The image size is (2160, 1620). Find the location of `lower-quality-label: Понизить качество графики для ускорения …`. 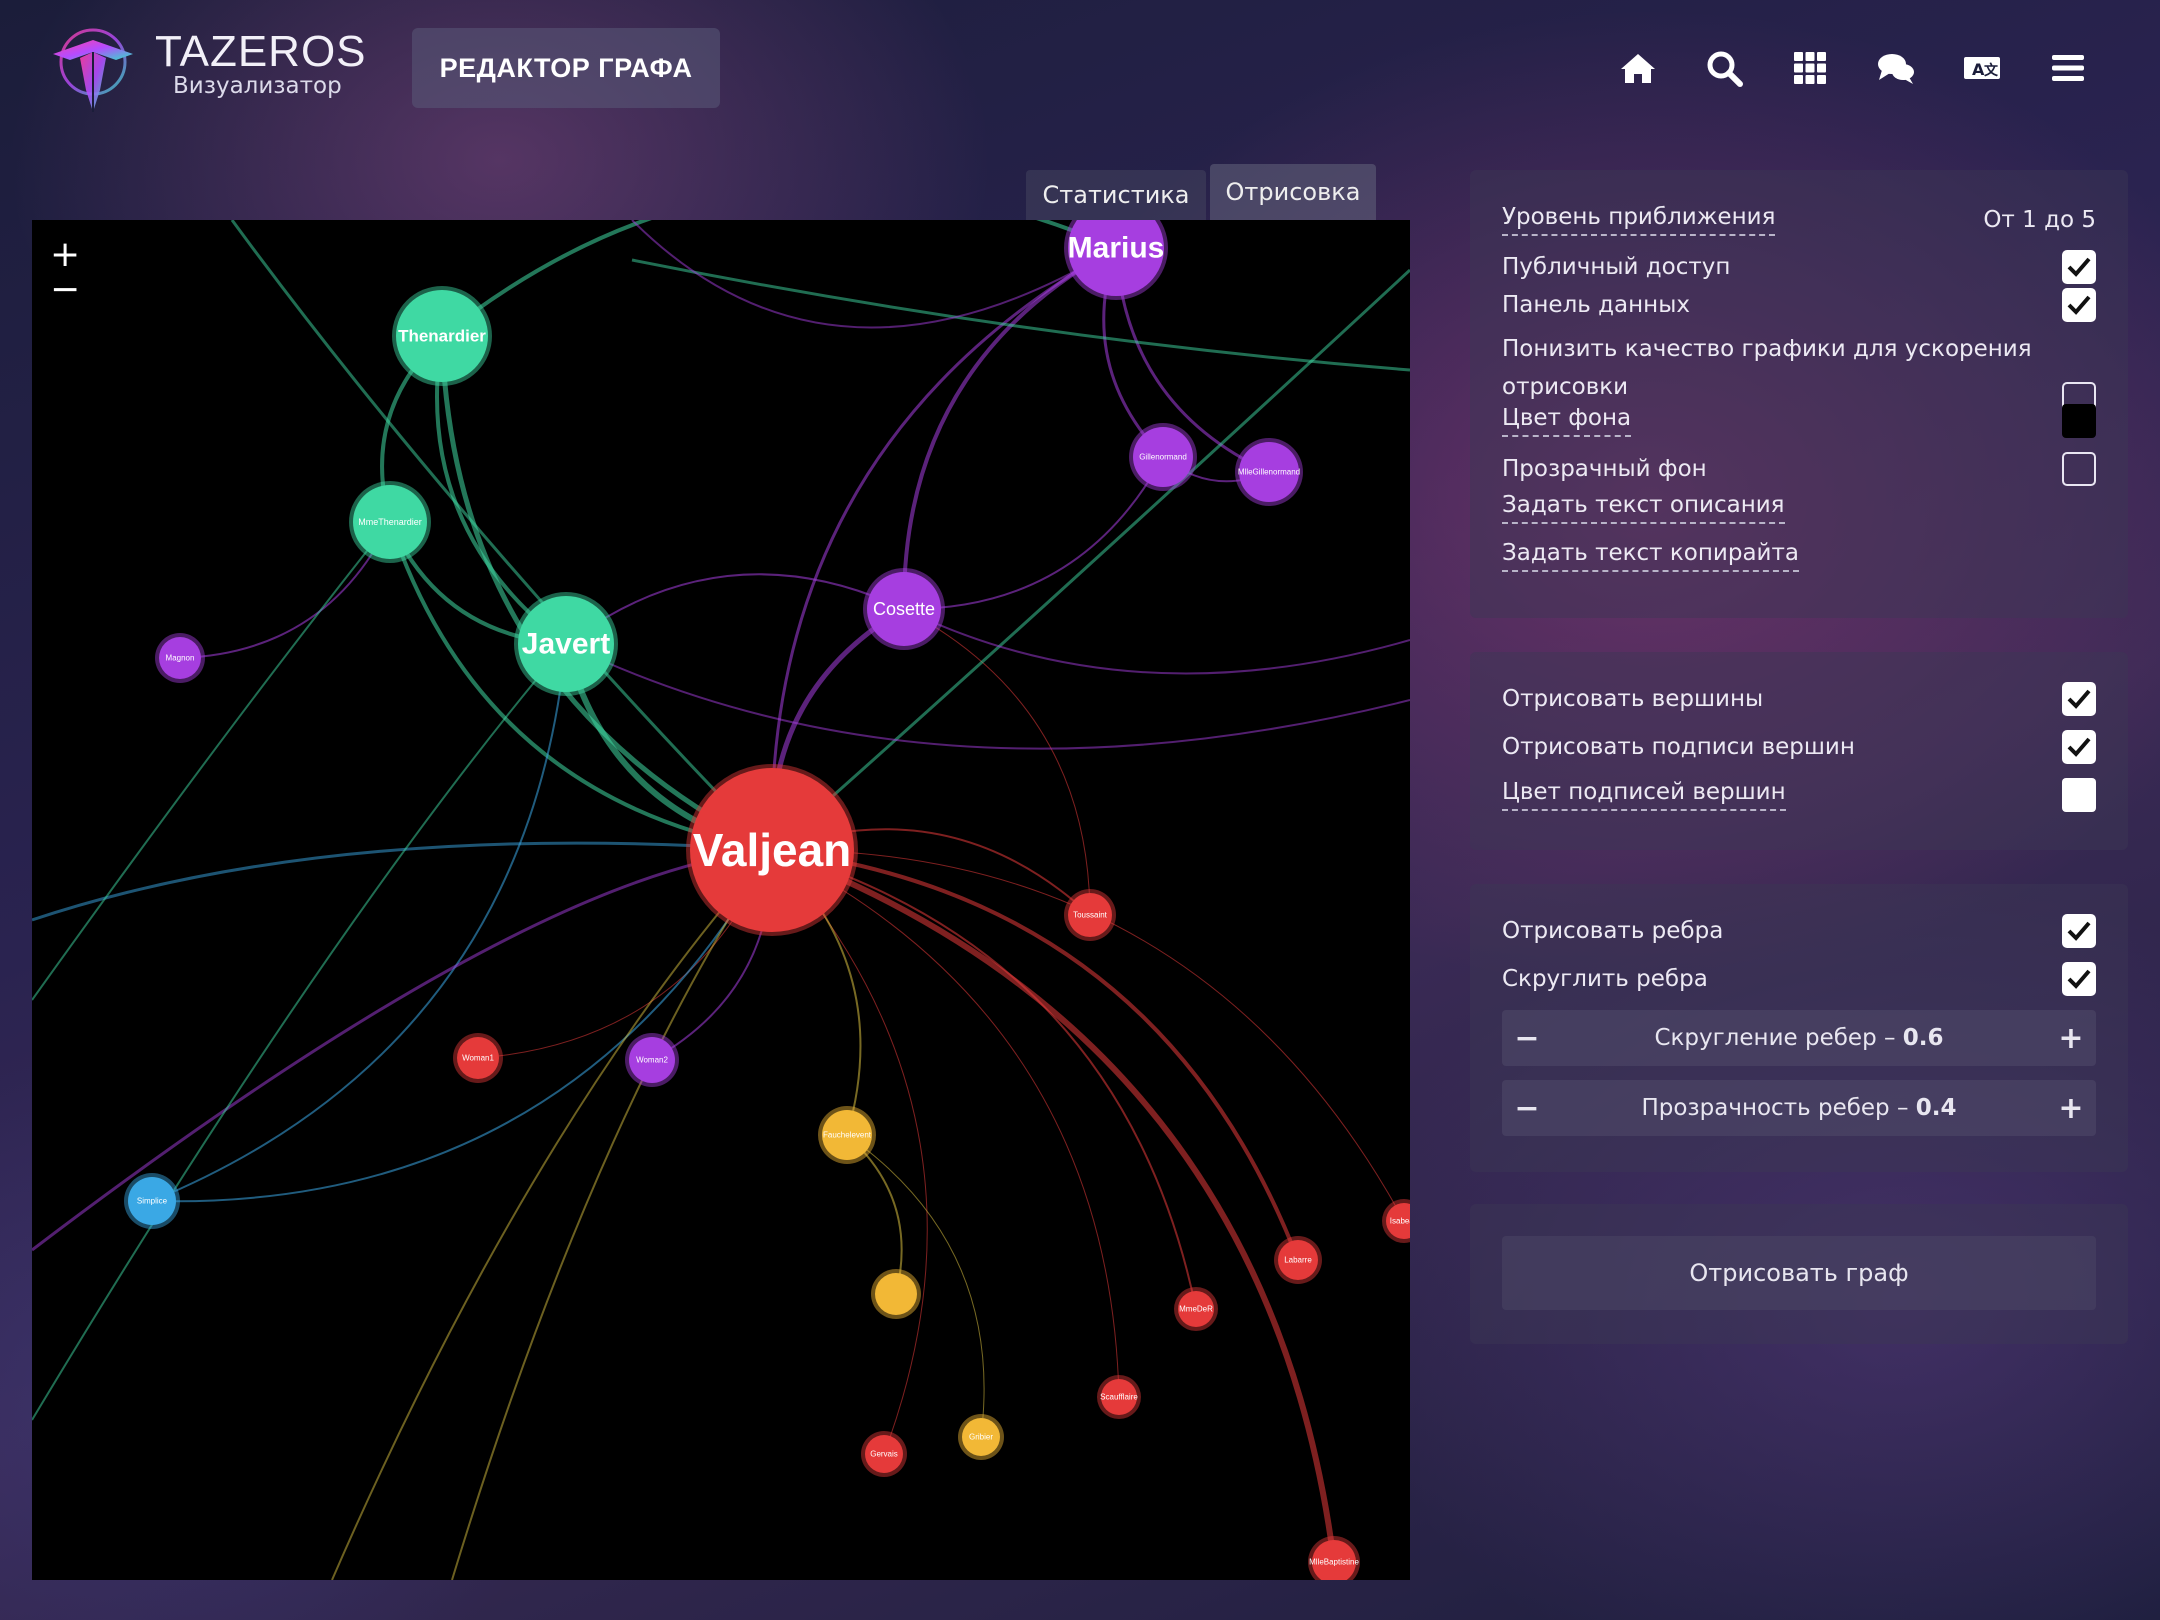

lower-quality-label: Понизить качество графики для ускорения … is located at coordinates (1767, 368).